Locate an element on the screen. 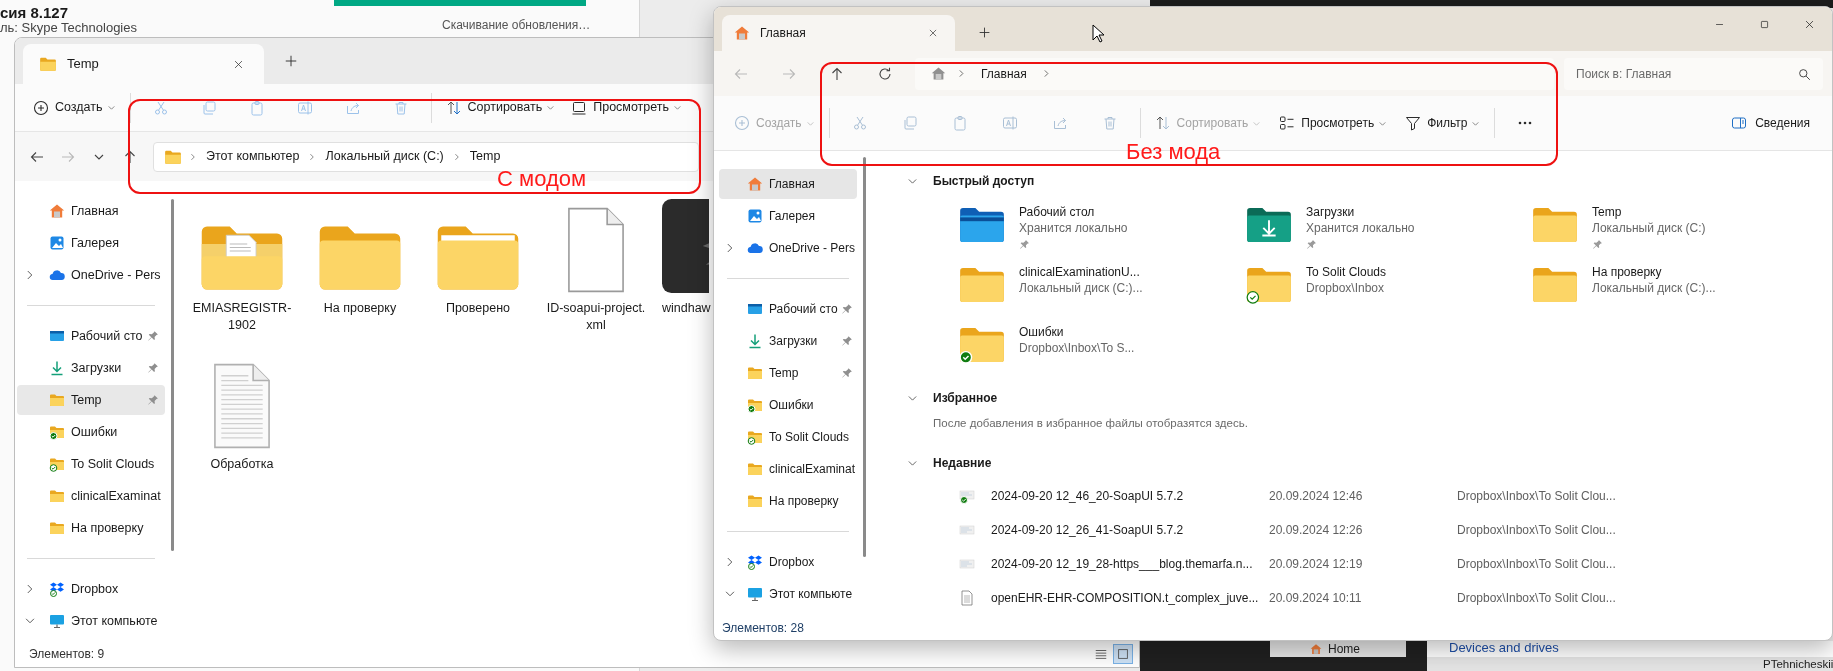  section-header: Быстрый доступ is located at coordinates (984, 181).